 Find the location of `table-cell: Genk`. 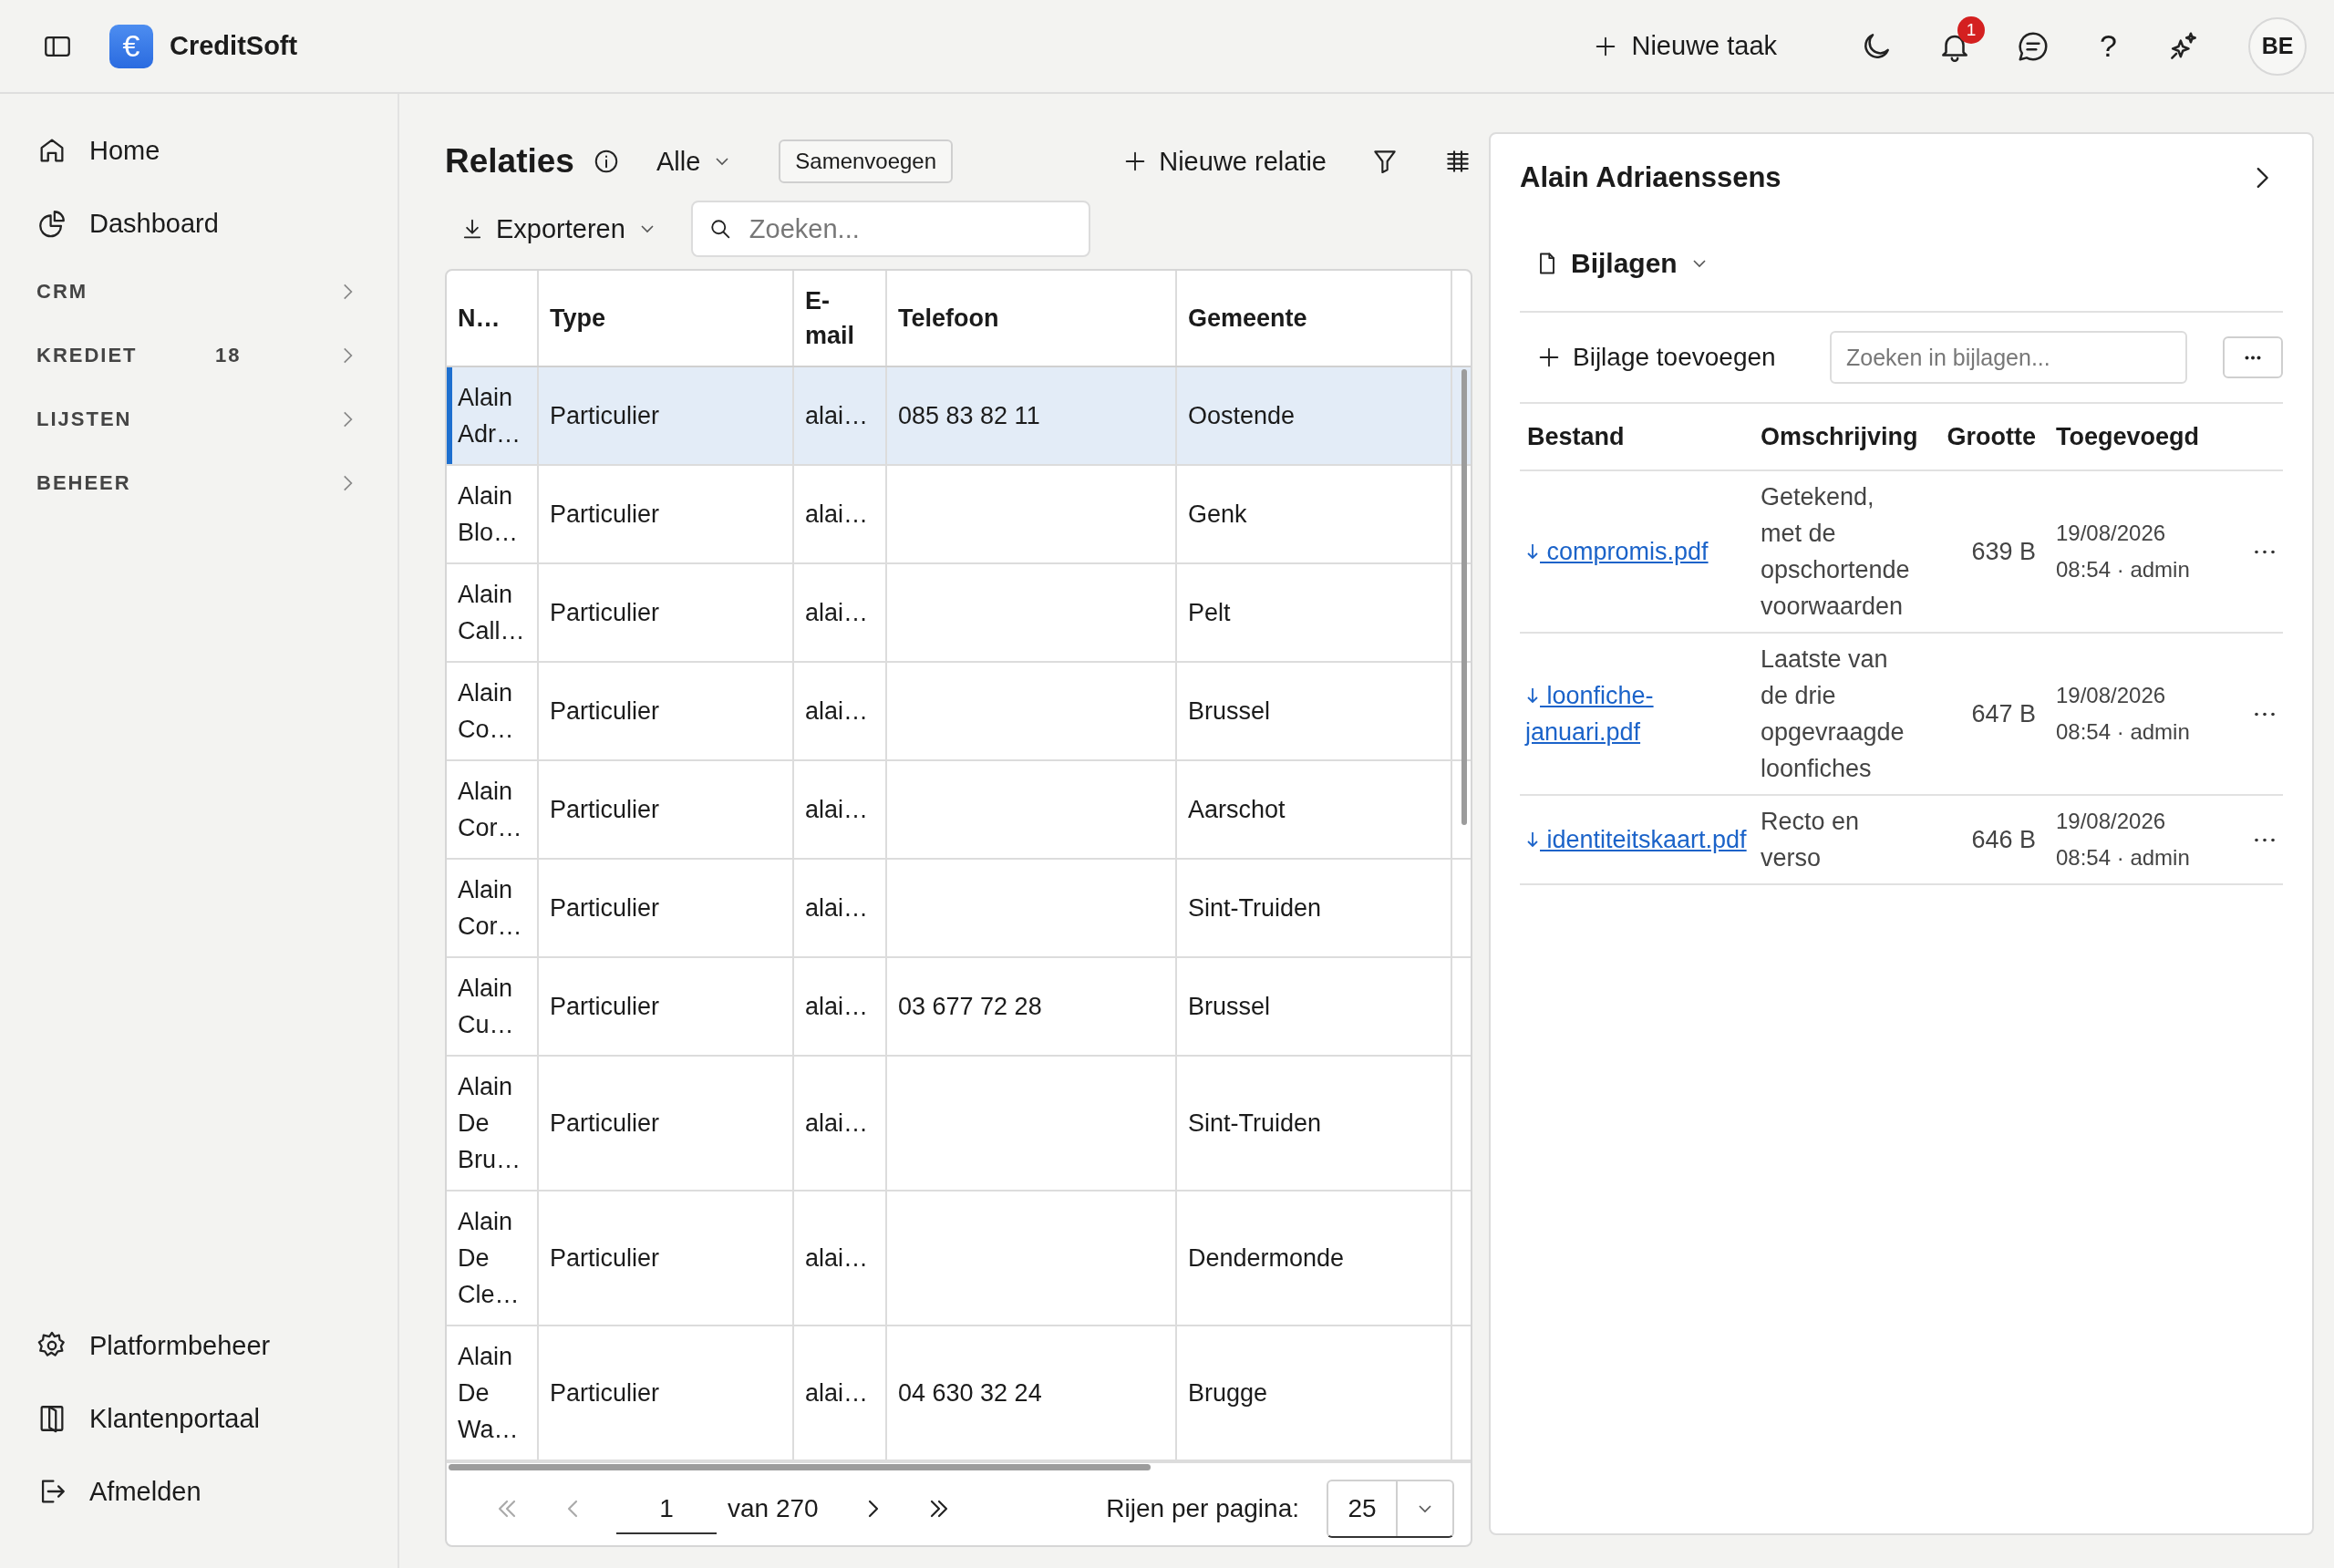

table-cell: Genk is located at coordinates (1217, 514).